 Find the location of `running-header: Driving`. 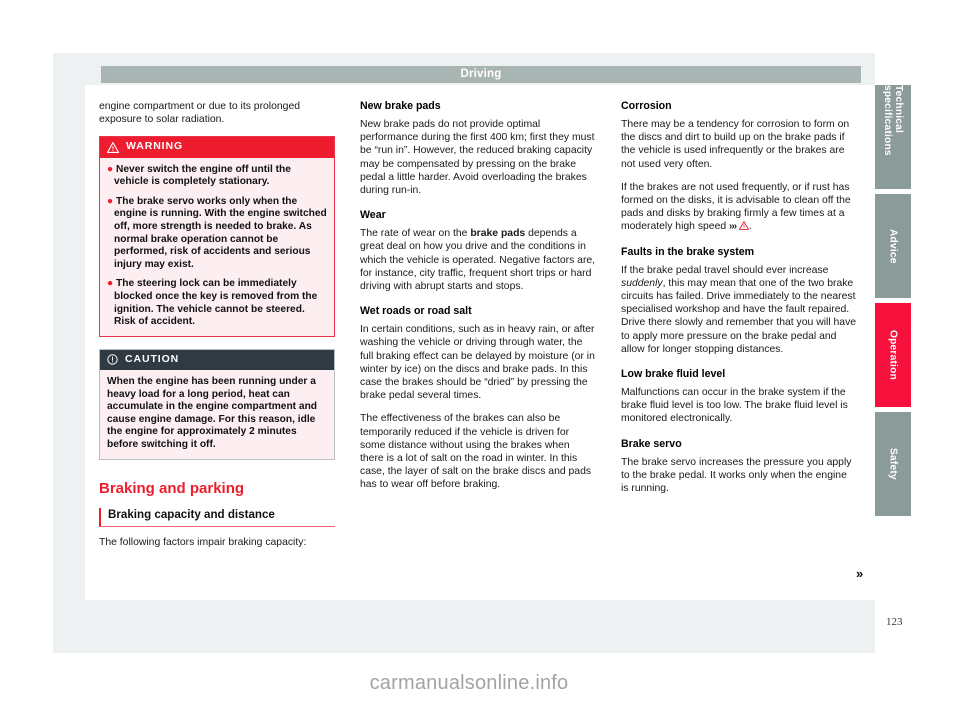

running-header: Driving is located at coordinates (481, 74).